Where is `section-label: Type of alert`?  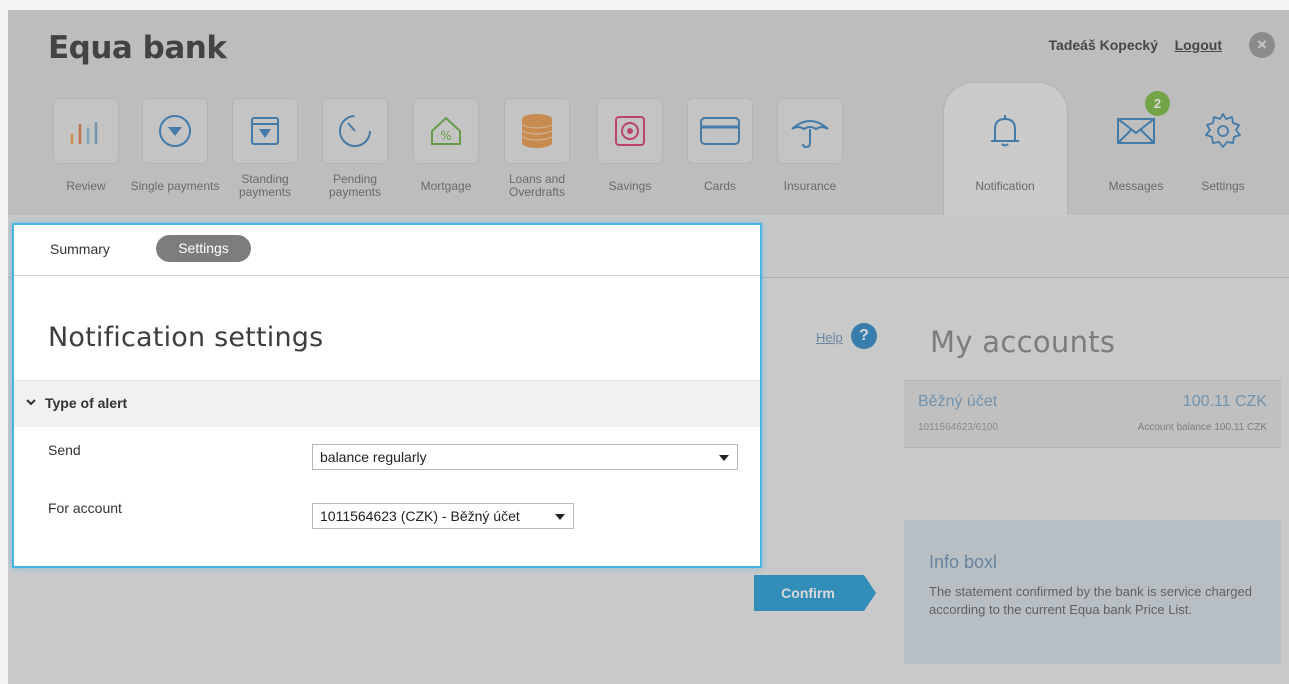 section-label: Type of alert is located at coordinates (86, 403).